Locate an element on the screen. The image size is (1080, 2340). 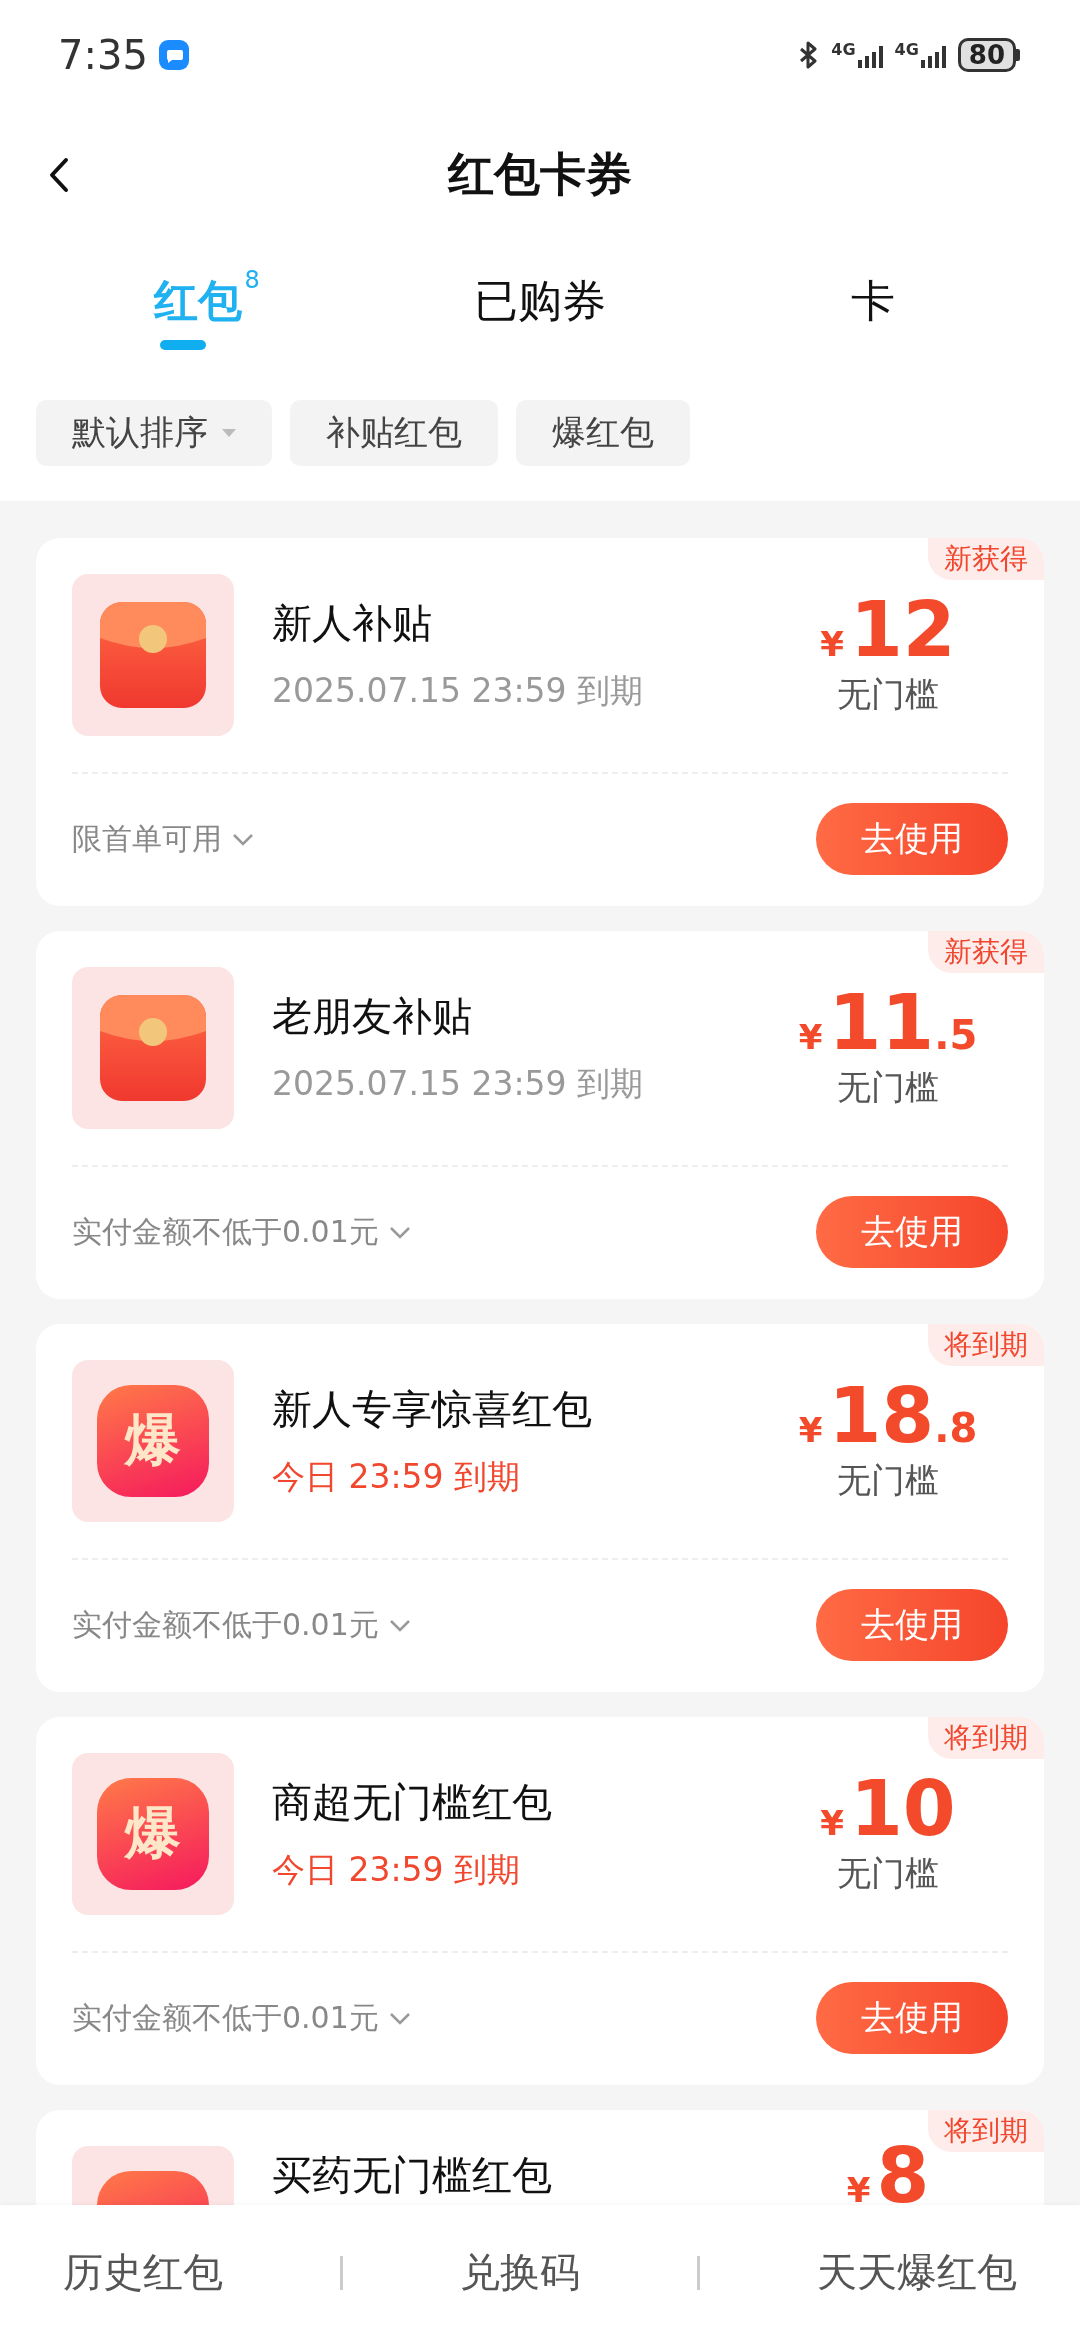
tab-count: 8 is located at coordinates (252, 280).